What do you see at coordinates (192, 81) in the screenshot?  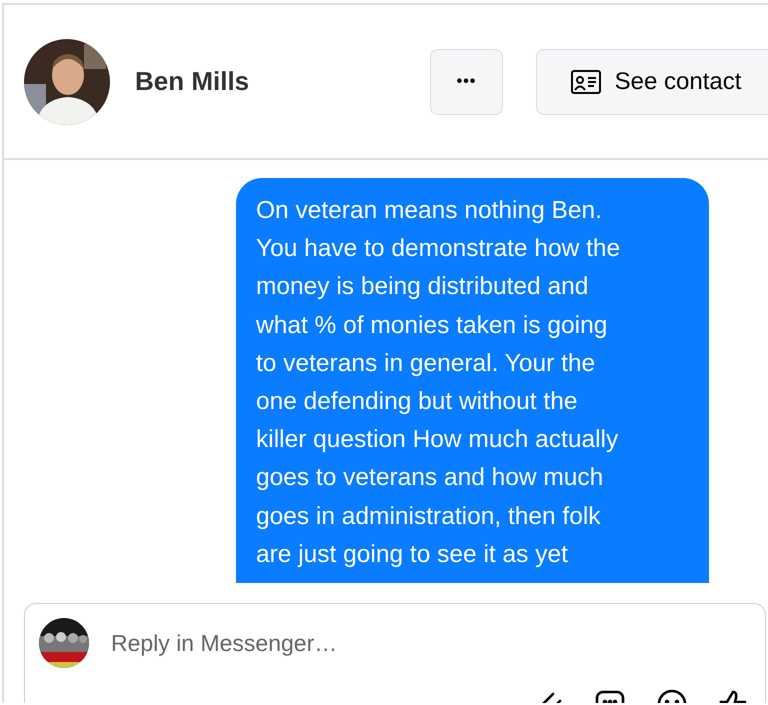 I see `contact-name: Ben Mills` at bounding box center [192, 81].